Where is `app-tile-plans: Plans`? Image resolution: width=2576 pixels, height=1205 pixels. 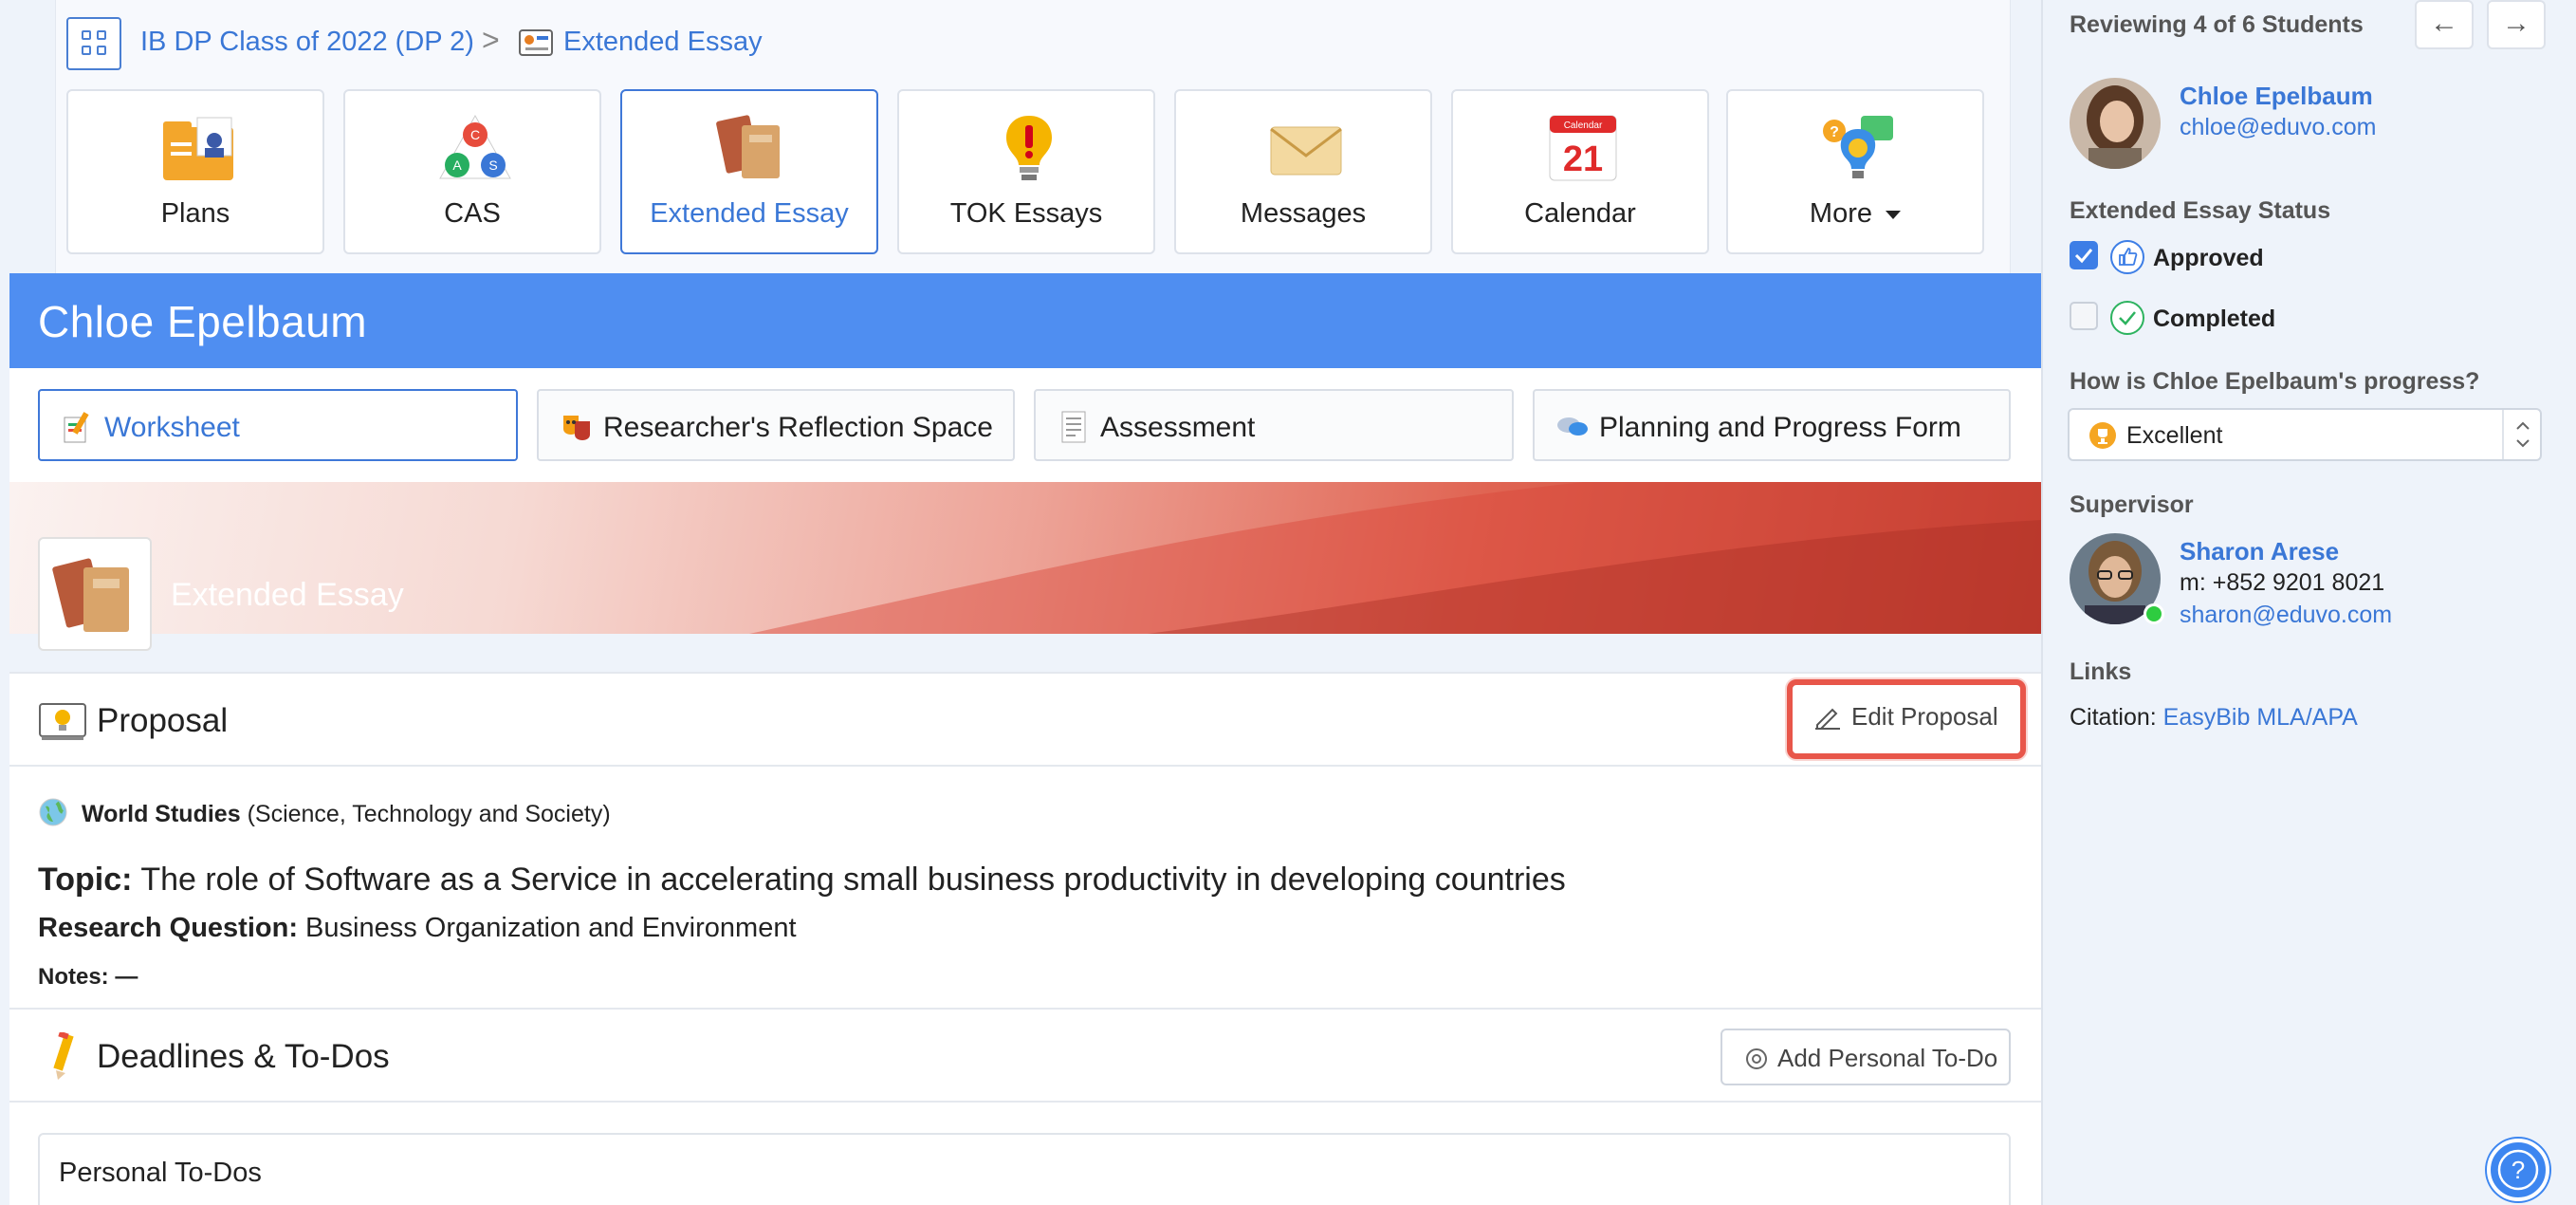
app-tile-plans: Plans is located at coordinates (195, 171).